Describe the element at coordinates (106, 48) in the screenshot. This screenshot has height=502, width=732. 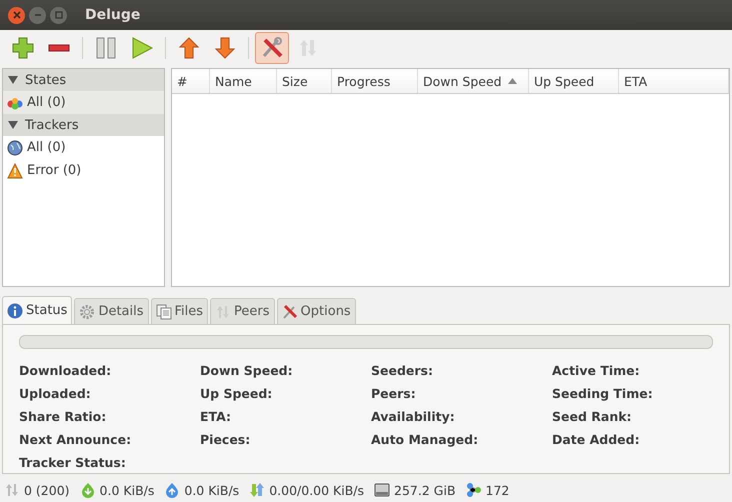
I see `pause-icon` at that location.